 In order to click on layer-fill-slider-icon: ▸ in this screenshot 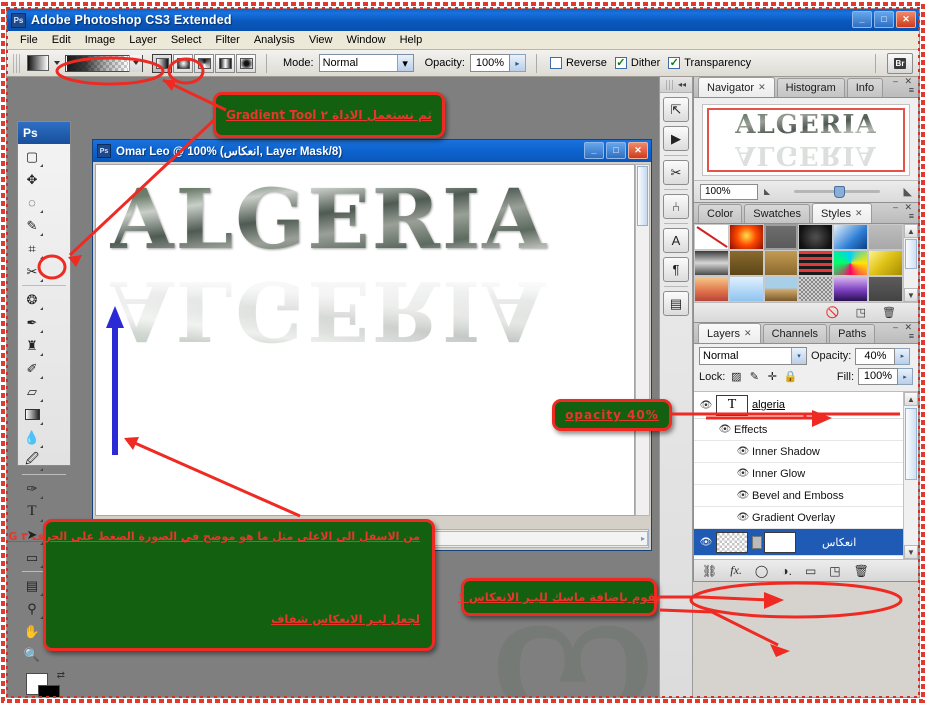, I will do `click(905, 376)`.